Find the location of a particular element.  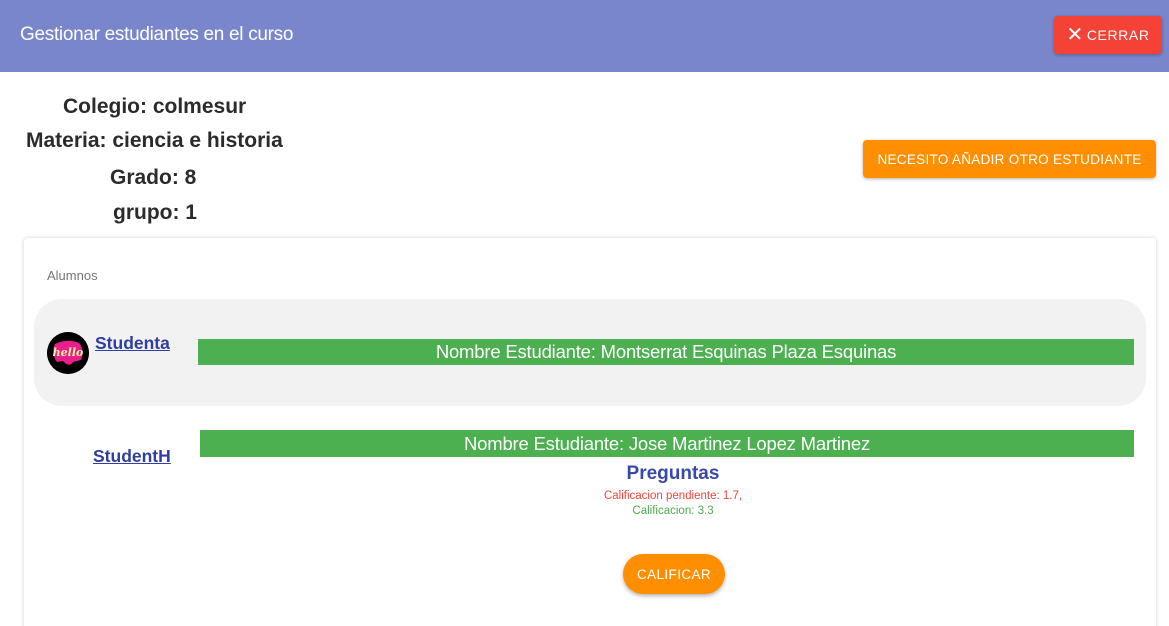

add-student-button: NECESITO AÑADIR OTRO ESTUDIANTE is located at coordinates (1009, 159).